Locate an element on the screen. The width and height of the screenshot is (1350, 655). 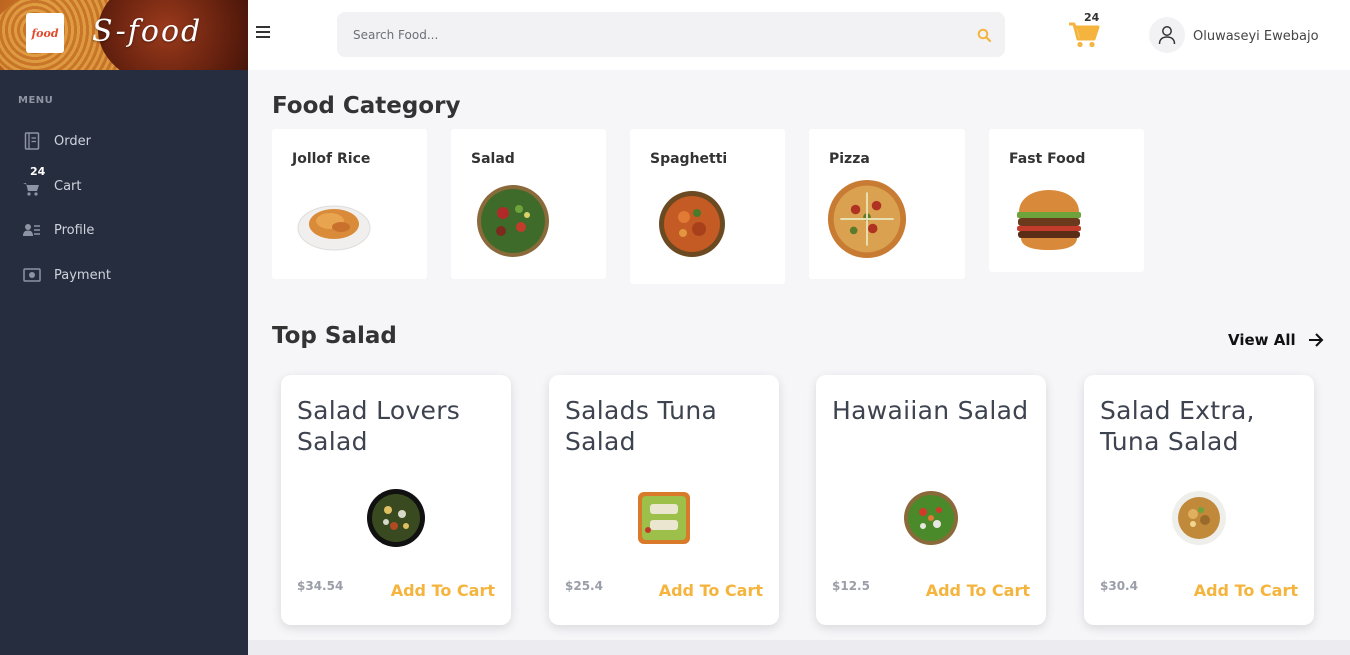
category-card-jollof-rice: Jollof Rice is located at coordinates (349, 204).